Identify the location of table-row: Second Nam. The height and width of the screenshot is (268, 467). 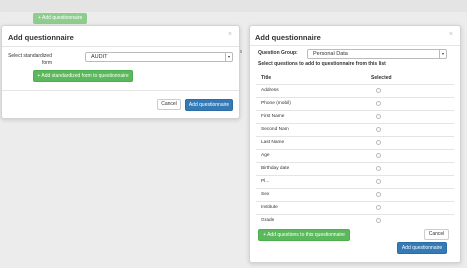
(355, 130).